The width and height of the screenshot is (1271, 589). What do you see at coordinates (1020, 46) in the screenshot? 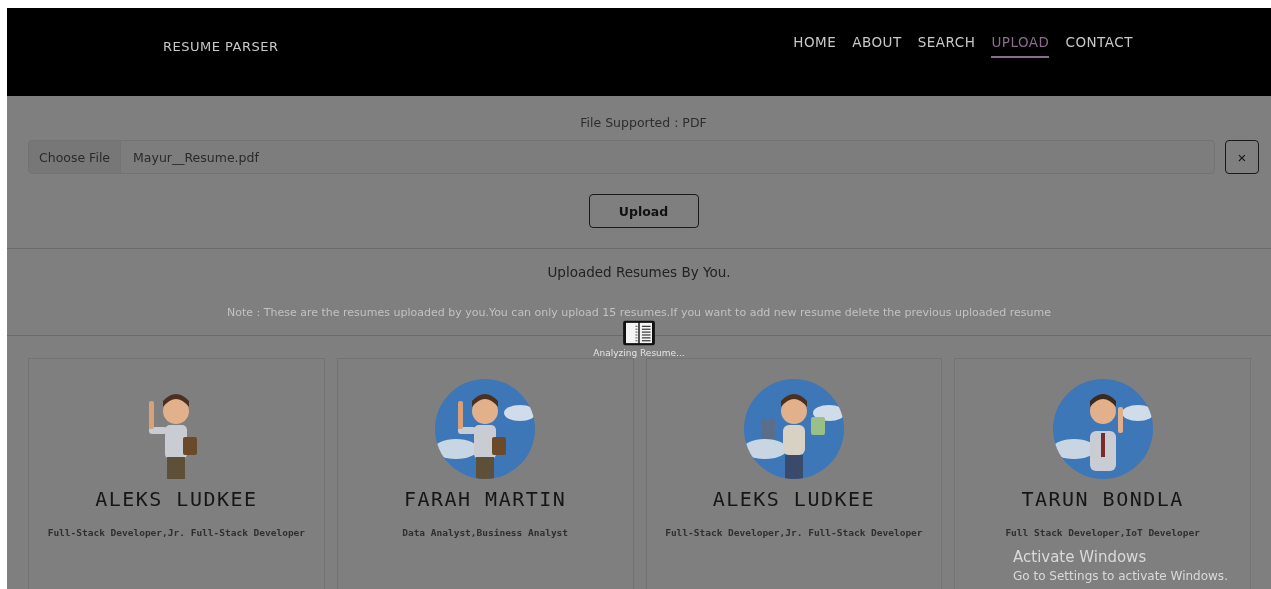
I see `nav-link: UPLOAD` at bounding box center [1020, 46].